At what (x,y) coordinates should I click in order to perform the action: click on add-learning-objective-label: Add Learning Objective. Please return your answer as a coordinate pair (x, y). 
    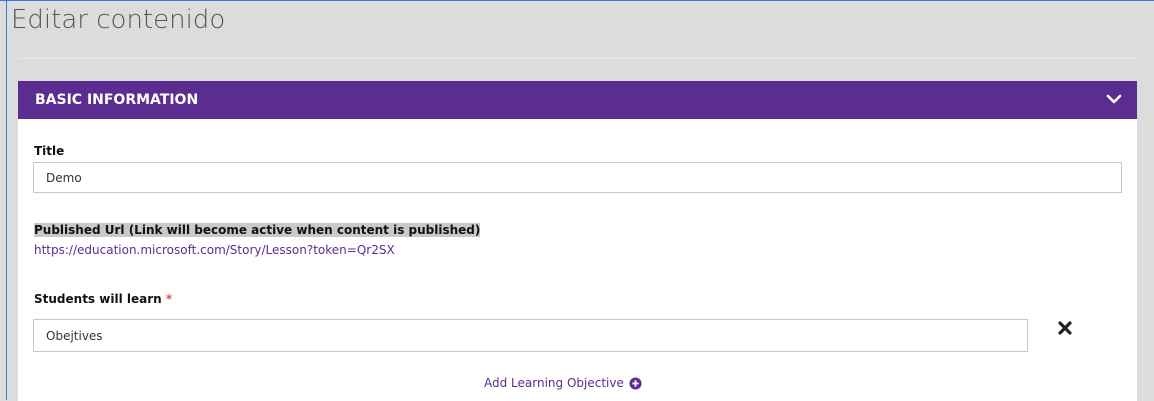
    Looking at the image, I should click on (554, 383).